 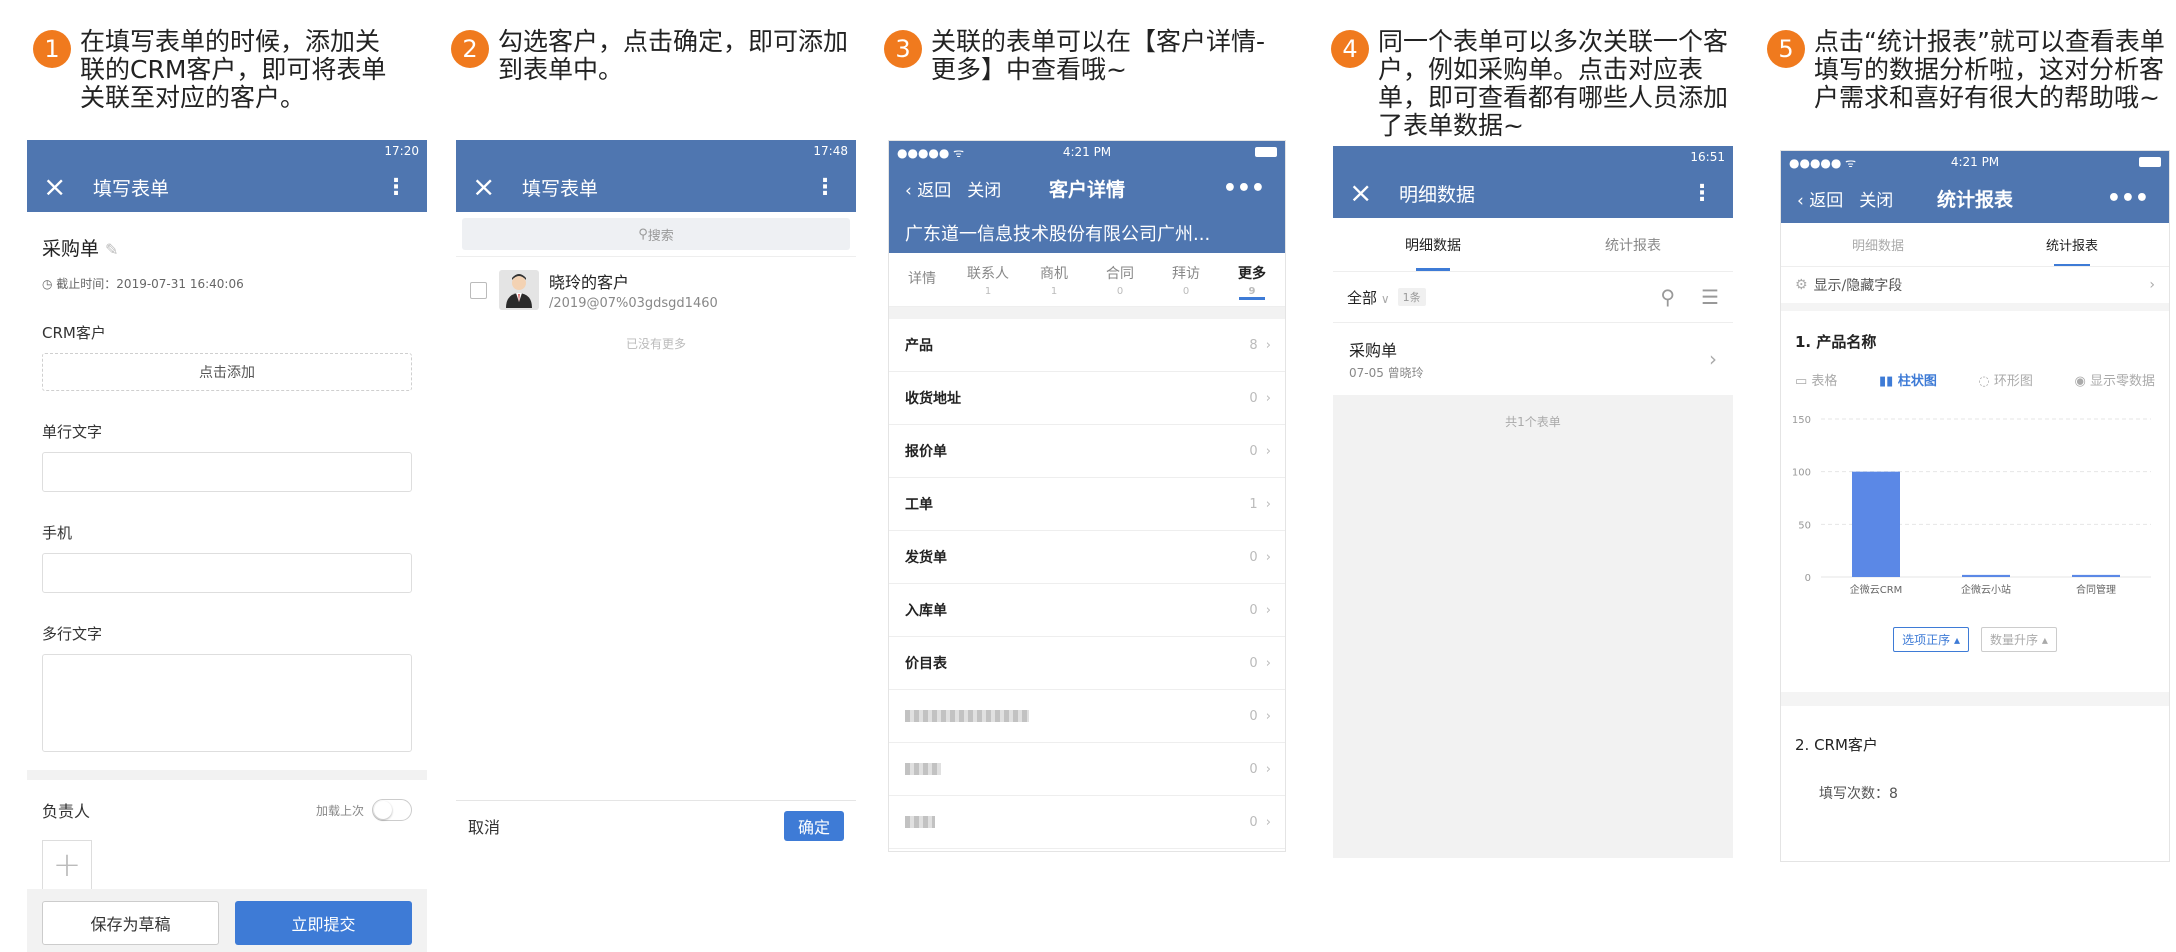 I want to click on filter-bar: 全部 ∨ 1条 ⚲ ☰, so click(x=1533, y=297).